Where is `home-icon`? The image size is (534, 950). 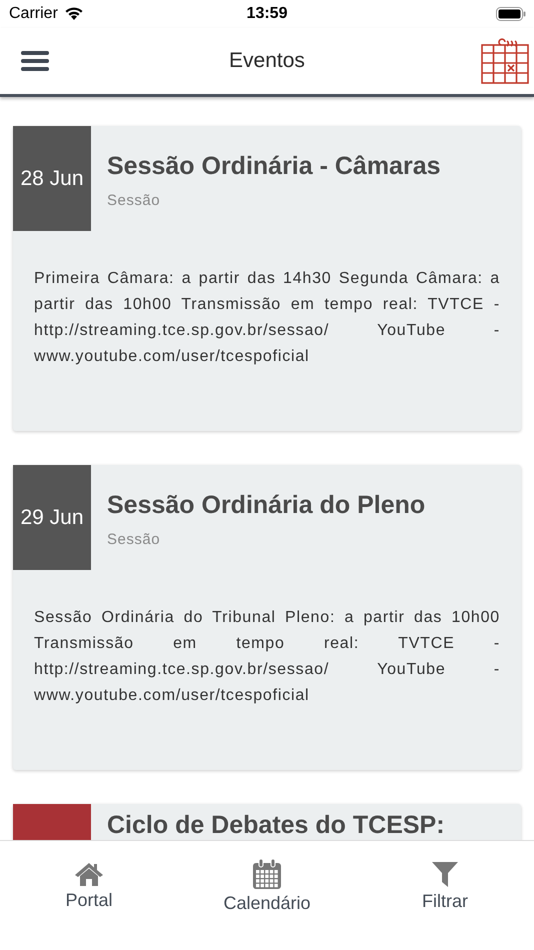 home-icon is located at coordinates (89, 873).